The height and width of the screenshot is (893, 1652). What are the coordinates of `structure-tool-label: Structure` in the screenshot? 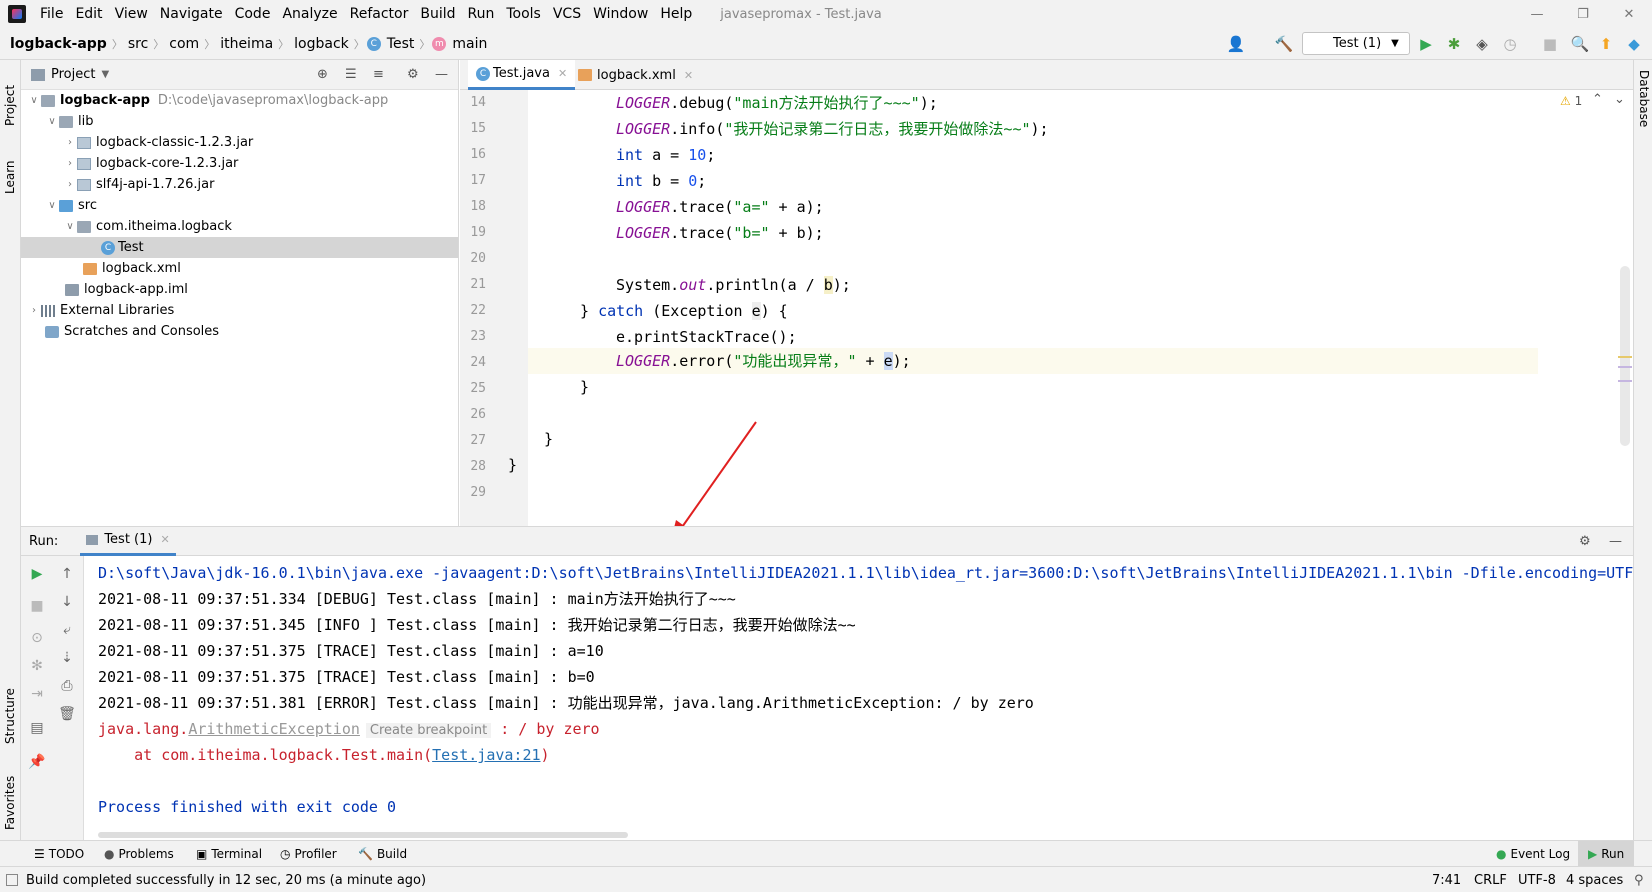 It's located at (10, 704).